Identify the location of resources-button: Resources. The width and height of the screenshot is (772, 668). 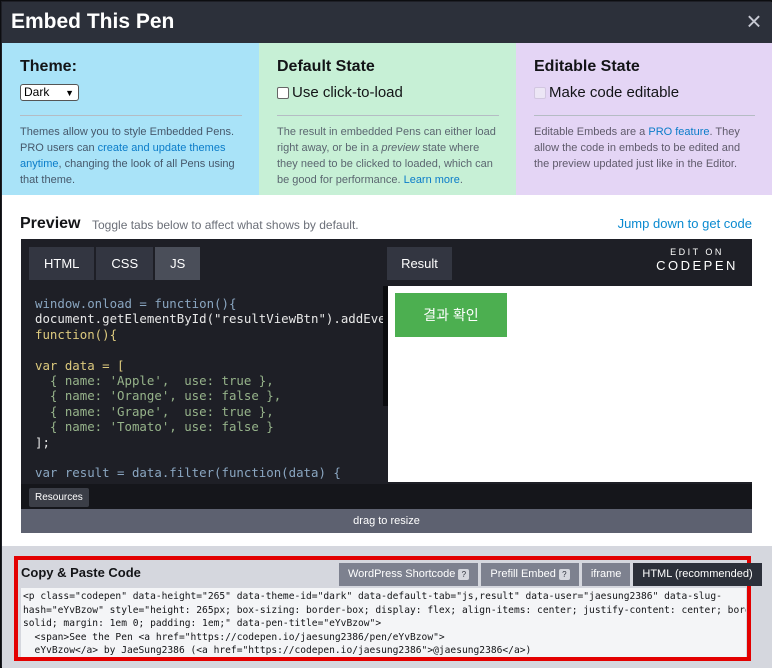
(59, 497).